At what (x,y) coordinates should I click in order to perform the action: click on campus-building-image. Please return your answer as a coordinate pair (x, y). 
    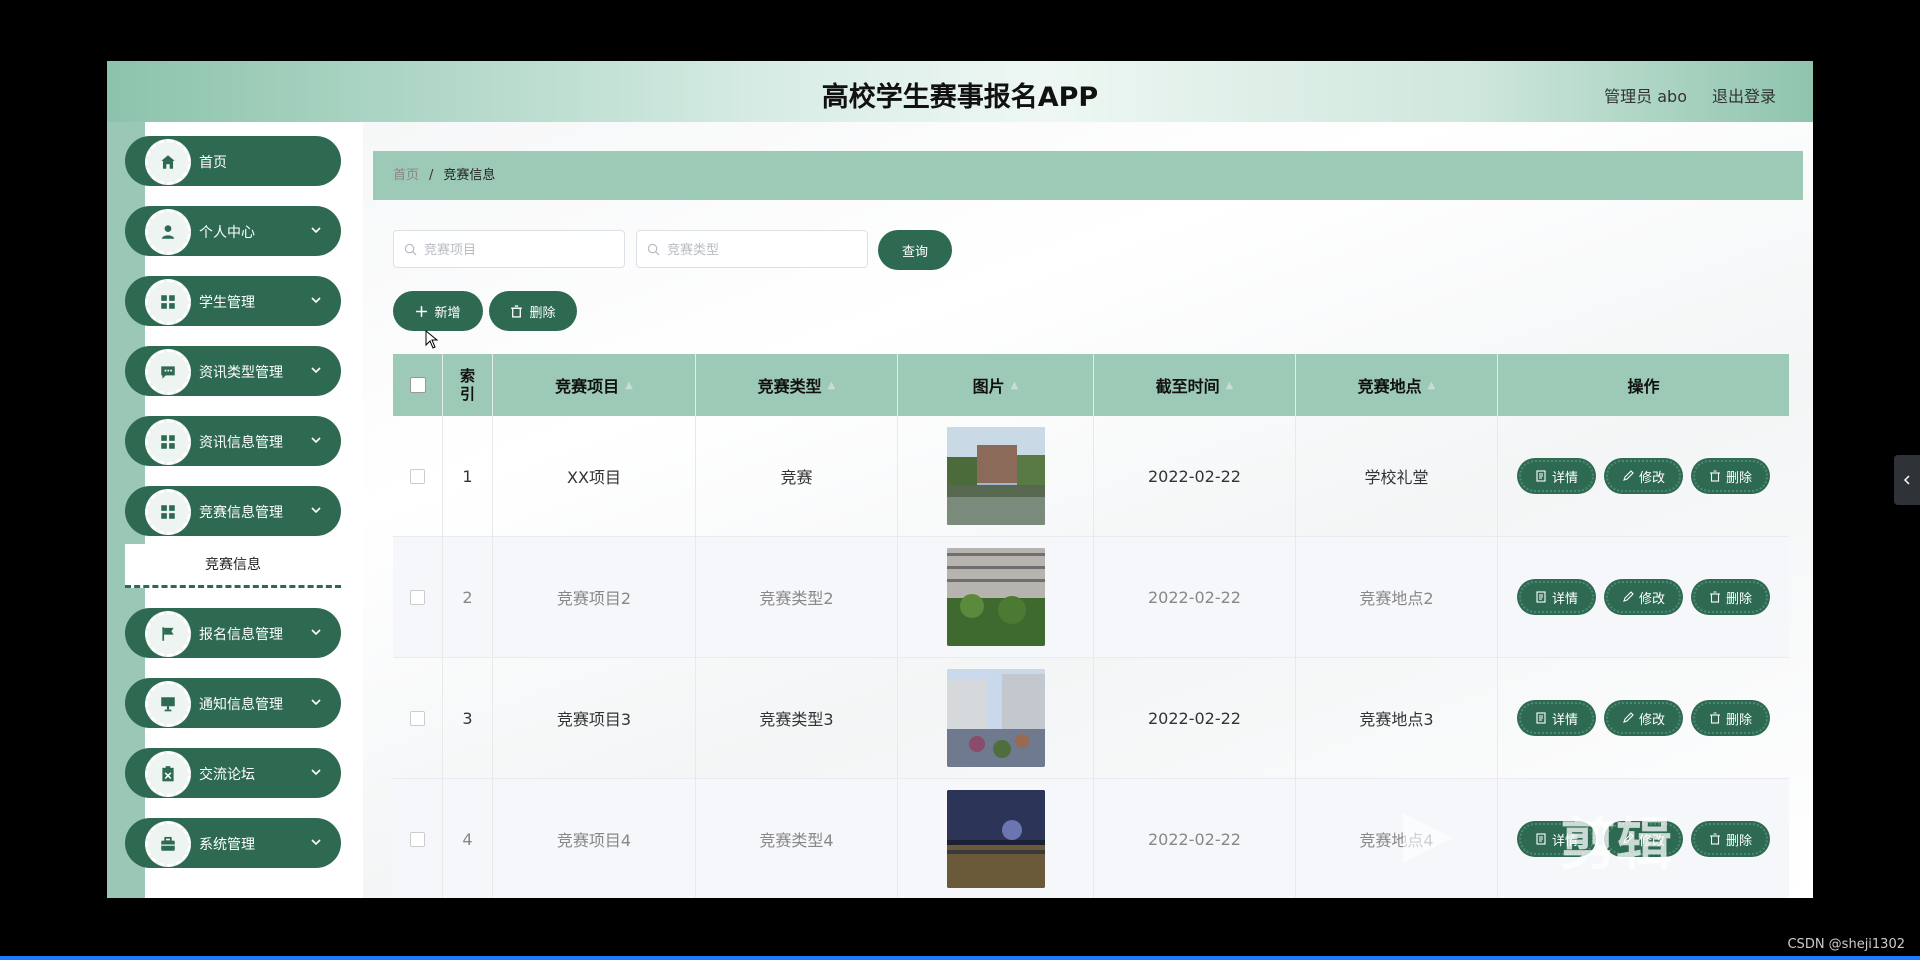
    Looking at the image, I should click on (995, 476).